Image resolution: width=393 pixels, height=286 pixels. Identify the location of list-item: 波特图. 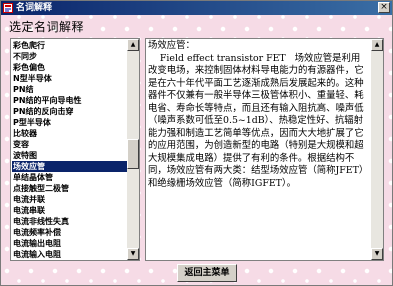
(70, 155).